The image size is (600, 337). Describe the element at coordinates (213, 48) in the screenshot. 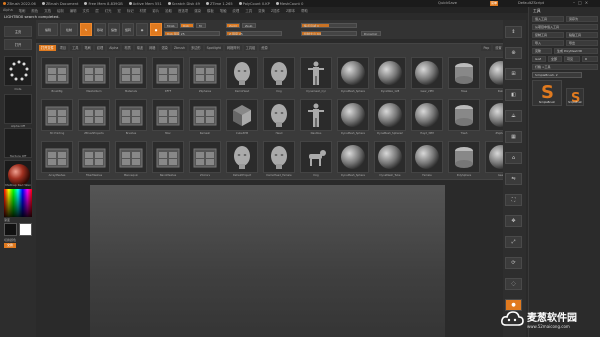

I see `lightbox-tab: Spotlight` at that location.